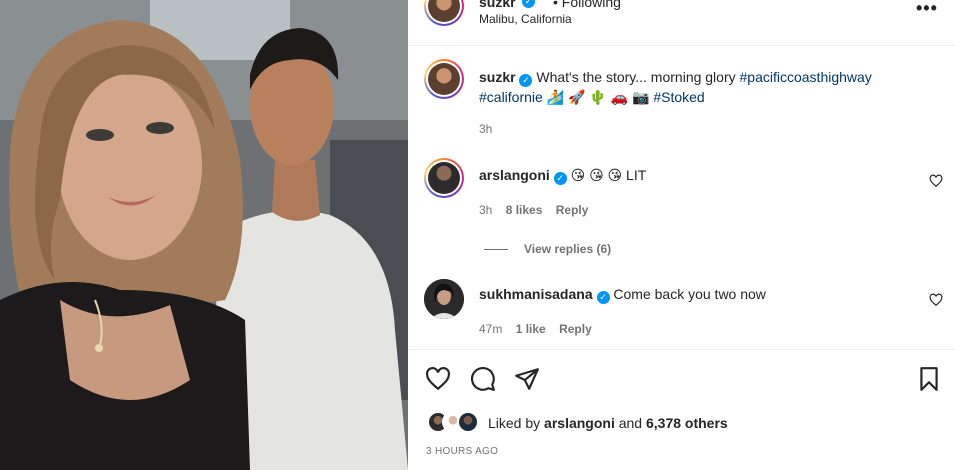  What do you see at coordinates (490, 329) in the screenshot?
I see `comment-time: 47m` at bounding box center [490, 329].